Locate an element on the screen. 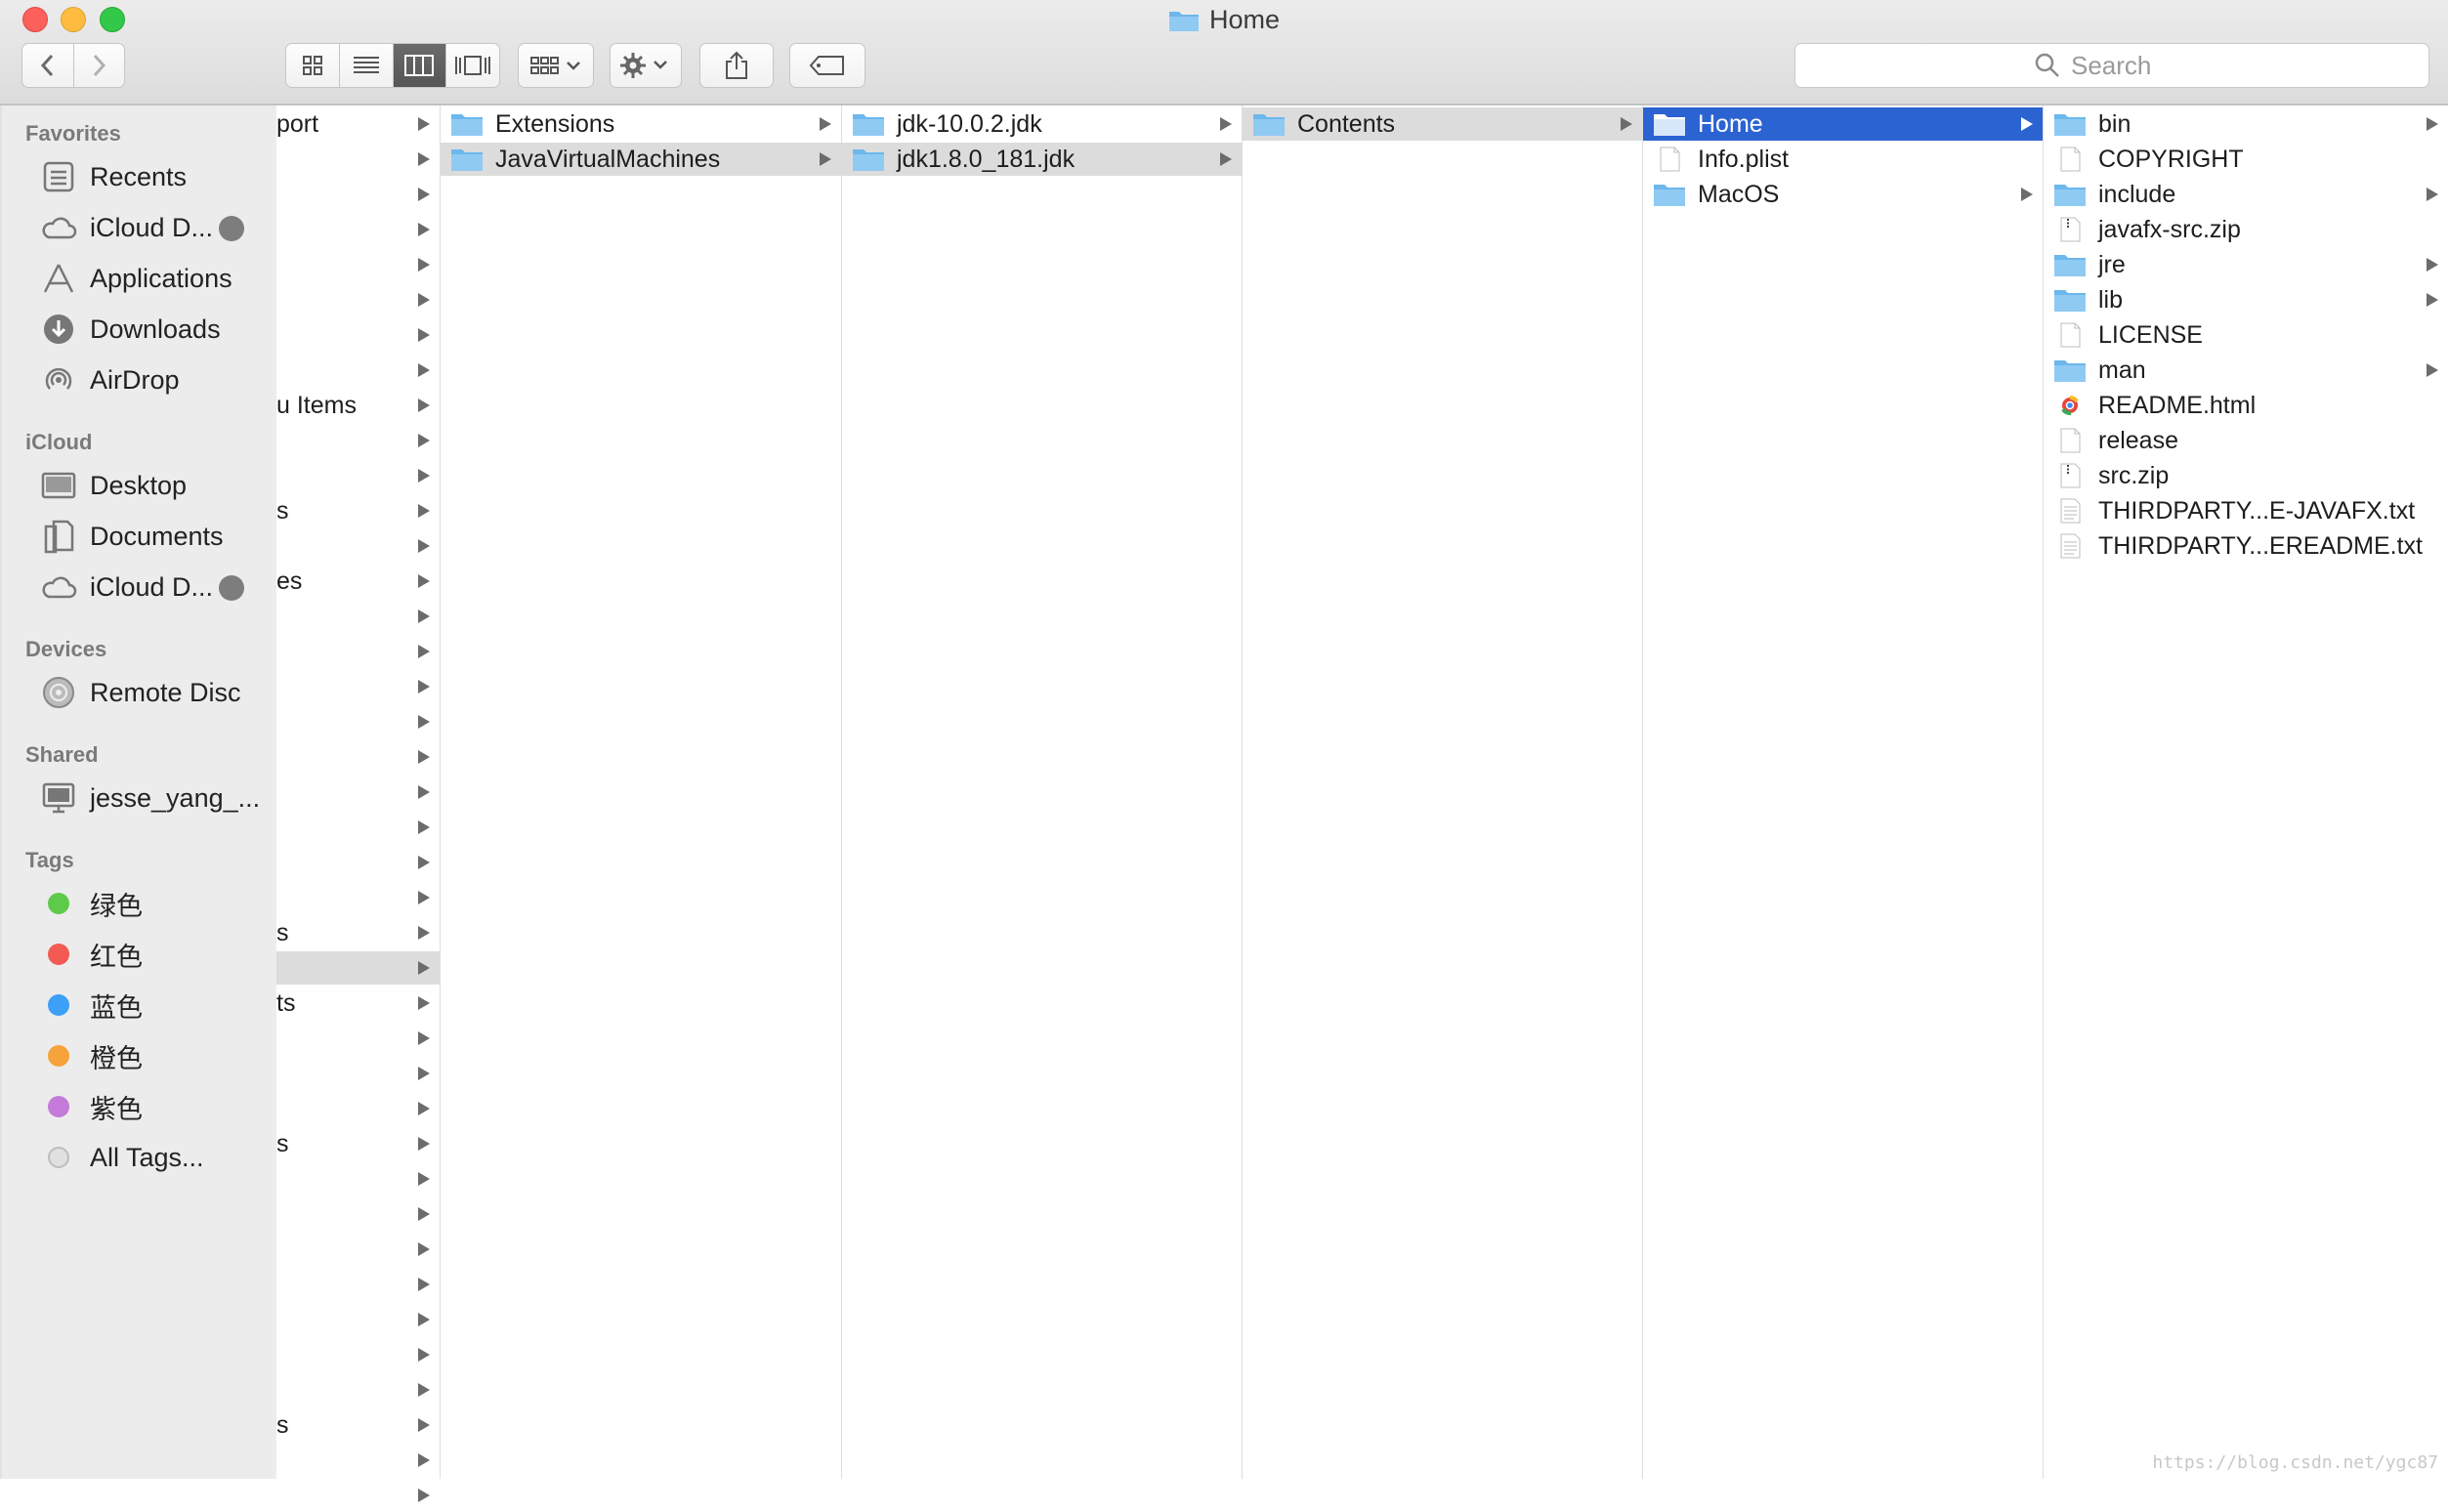 The width and height of the screenshot is (2448, 1512). item-name: LICENSE is located at coordinates (2150, 334).